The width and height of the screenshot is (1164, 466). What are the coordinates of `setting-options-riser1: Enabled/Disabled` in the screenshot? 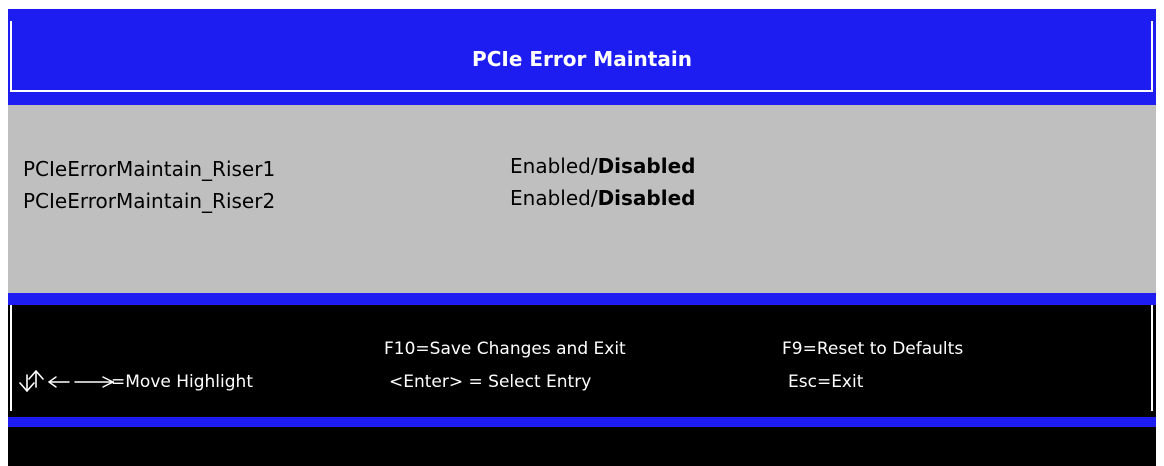 It's located at (602, 166).